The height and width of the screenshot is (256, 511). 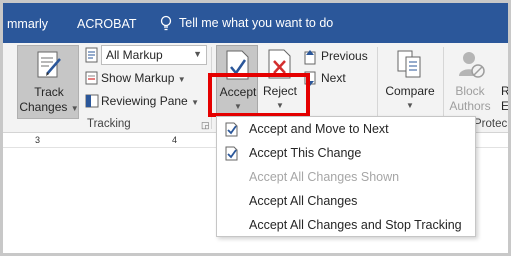 I want to click on menu-item-label: Accept and Move to Next, so click(x=319, y=129).